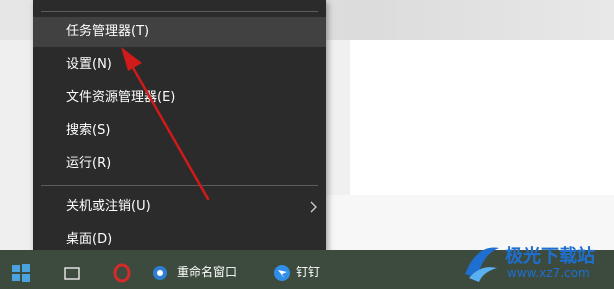  I want to click on menu-item-label: 文件资源管理器(E), so click(121, 97).